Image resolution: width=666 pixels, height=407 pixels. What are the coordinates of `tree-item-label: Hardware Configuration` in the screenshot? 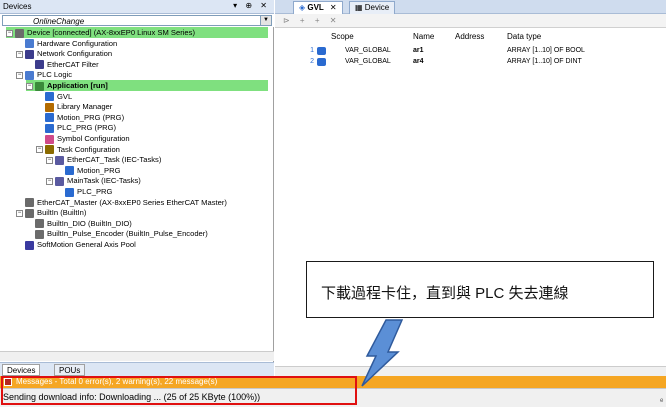 It's located at (77, 43).